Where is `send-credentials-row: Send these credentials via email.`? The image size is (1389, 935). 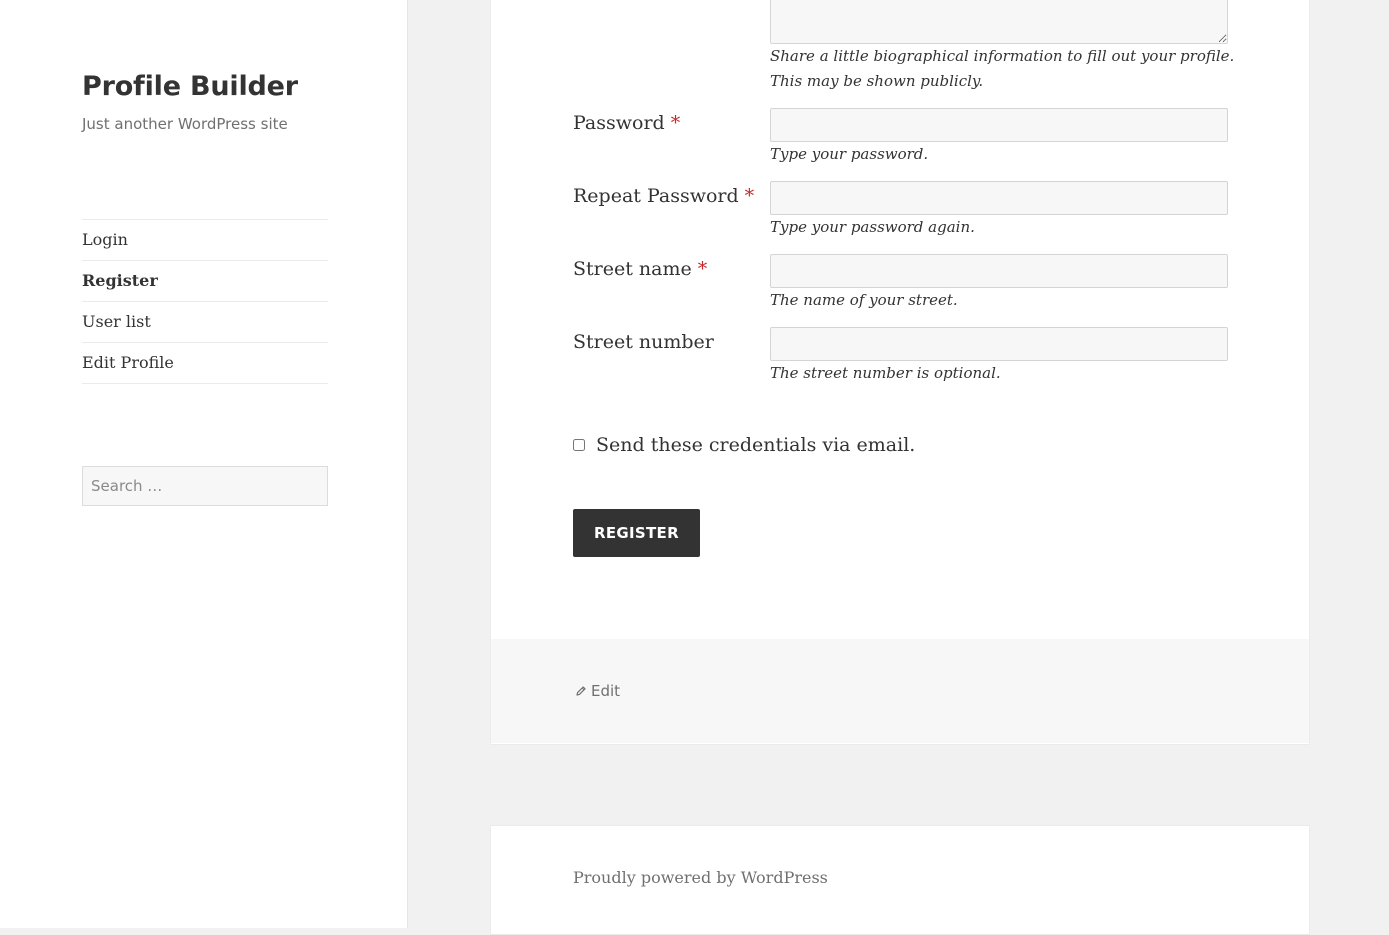 send-credentials-row: Send these credentials via email. is located at coordinates (744, 445).